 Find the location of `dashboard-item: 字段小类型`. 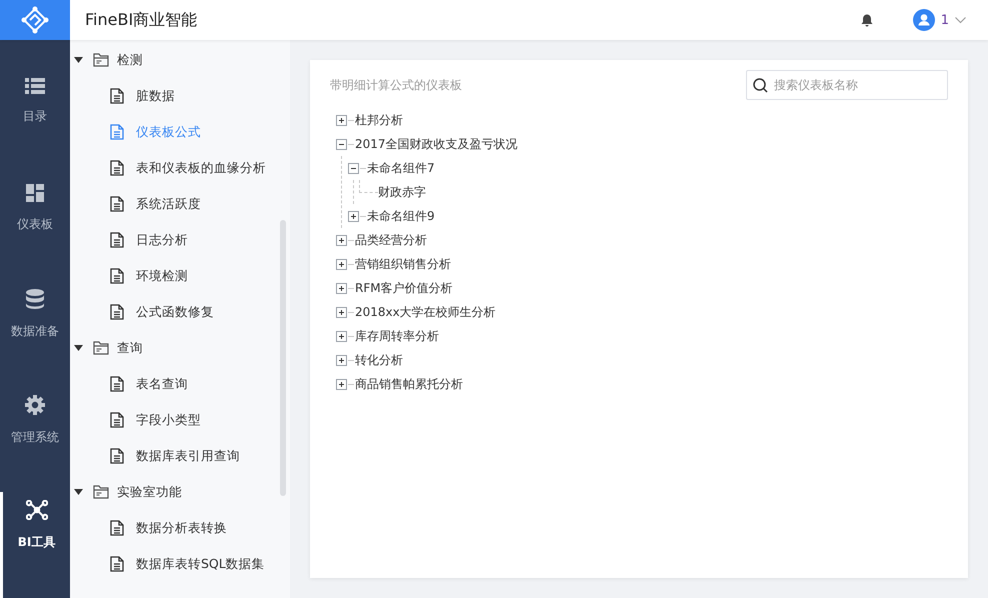

dashboard-item: 字段小类型 is located at coordinates (168, 420).